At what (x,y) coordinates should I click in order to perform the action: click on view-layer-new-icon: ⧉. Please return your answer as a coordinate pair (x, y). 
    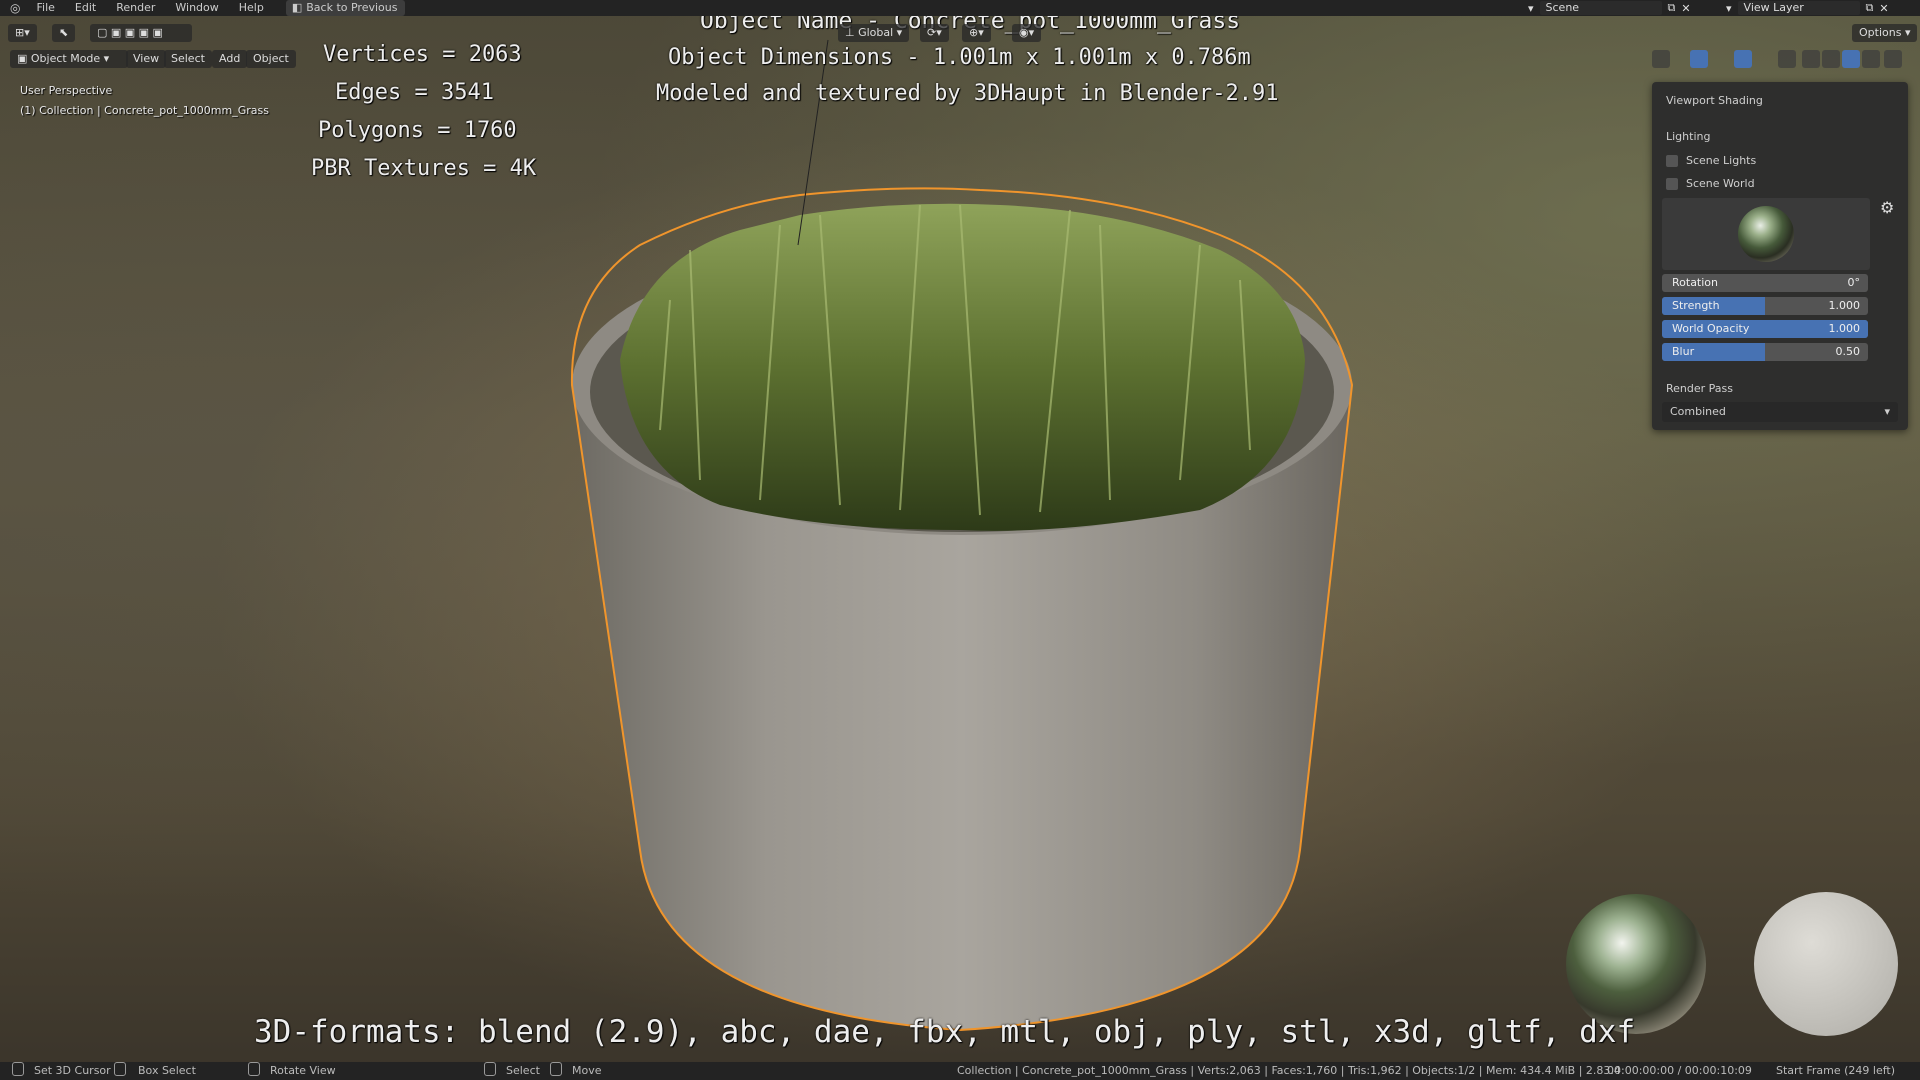
    Looking at the image, I should click on (1870, 8).